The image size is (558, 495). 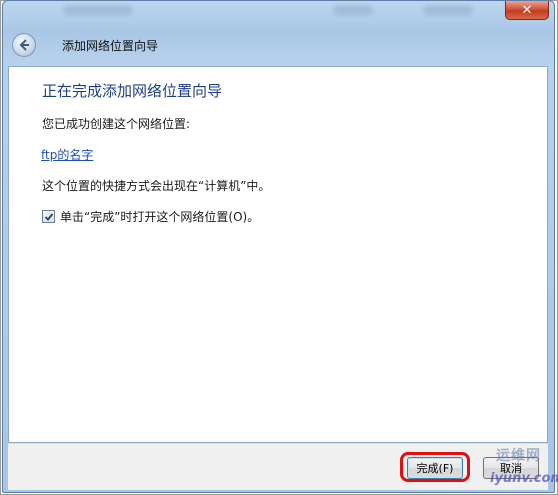 I want to click on finish-button: 完成(F), so click(x=435, y=468).